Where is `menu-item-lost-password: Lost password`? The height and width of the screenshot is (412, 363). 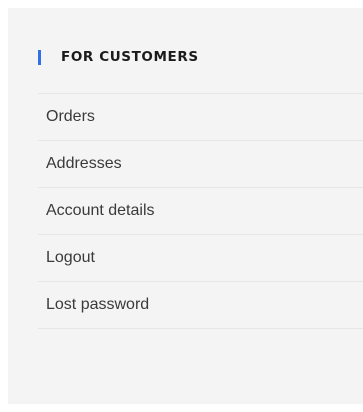 menu-item-lost-password: Lost password is located at coordinates (200, 305).